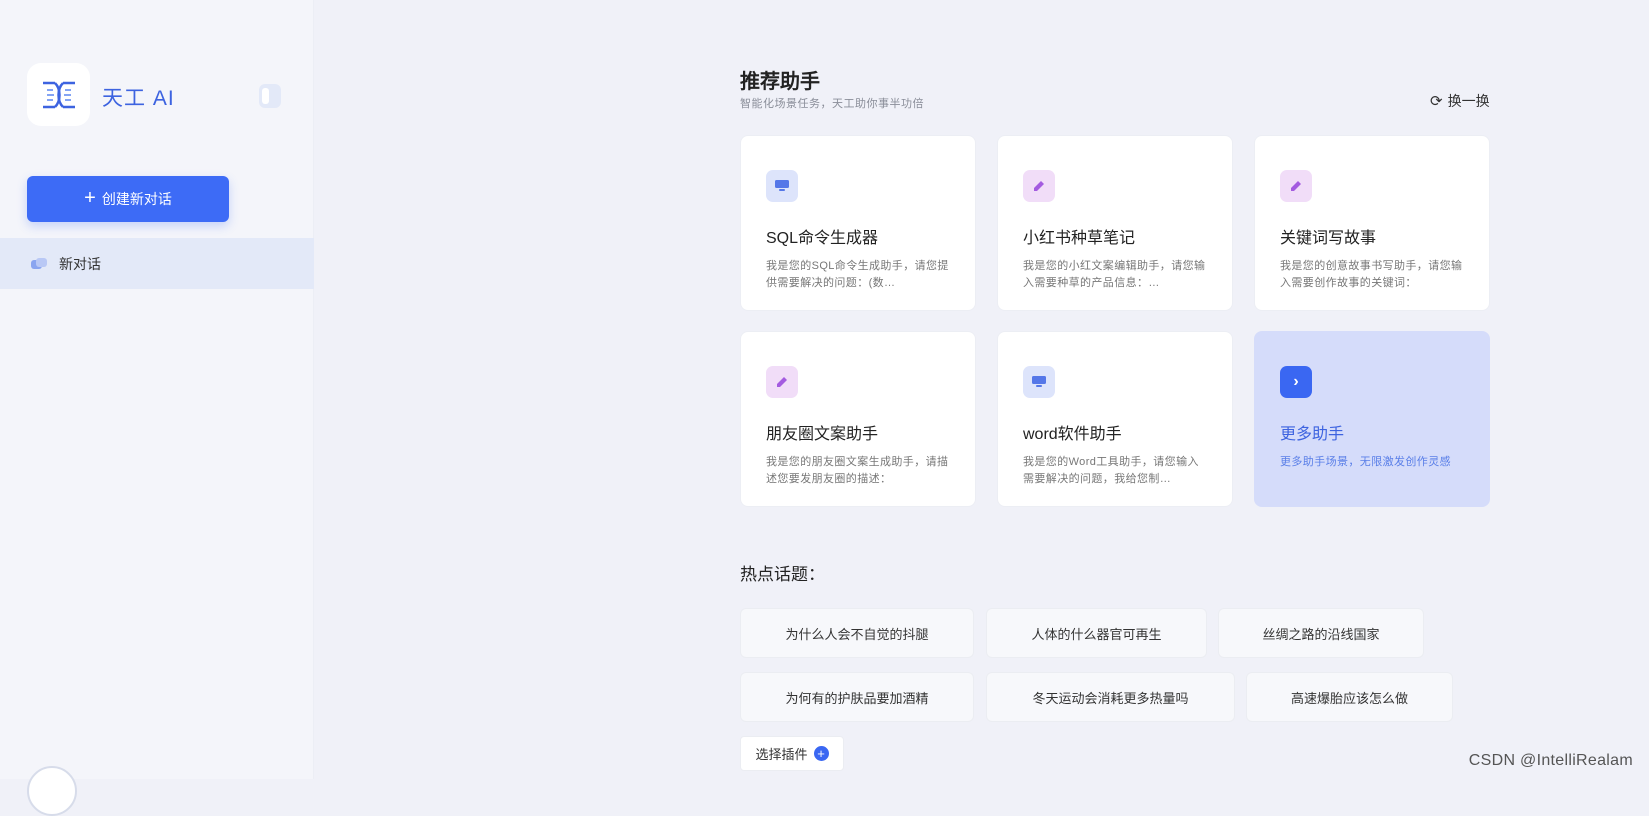 This screenshot has width=1649, height=816. I want to click on topic-chip: 丝绸之路的沿线国家, so click(1321, 633).